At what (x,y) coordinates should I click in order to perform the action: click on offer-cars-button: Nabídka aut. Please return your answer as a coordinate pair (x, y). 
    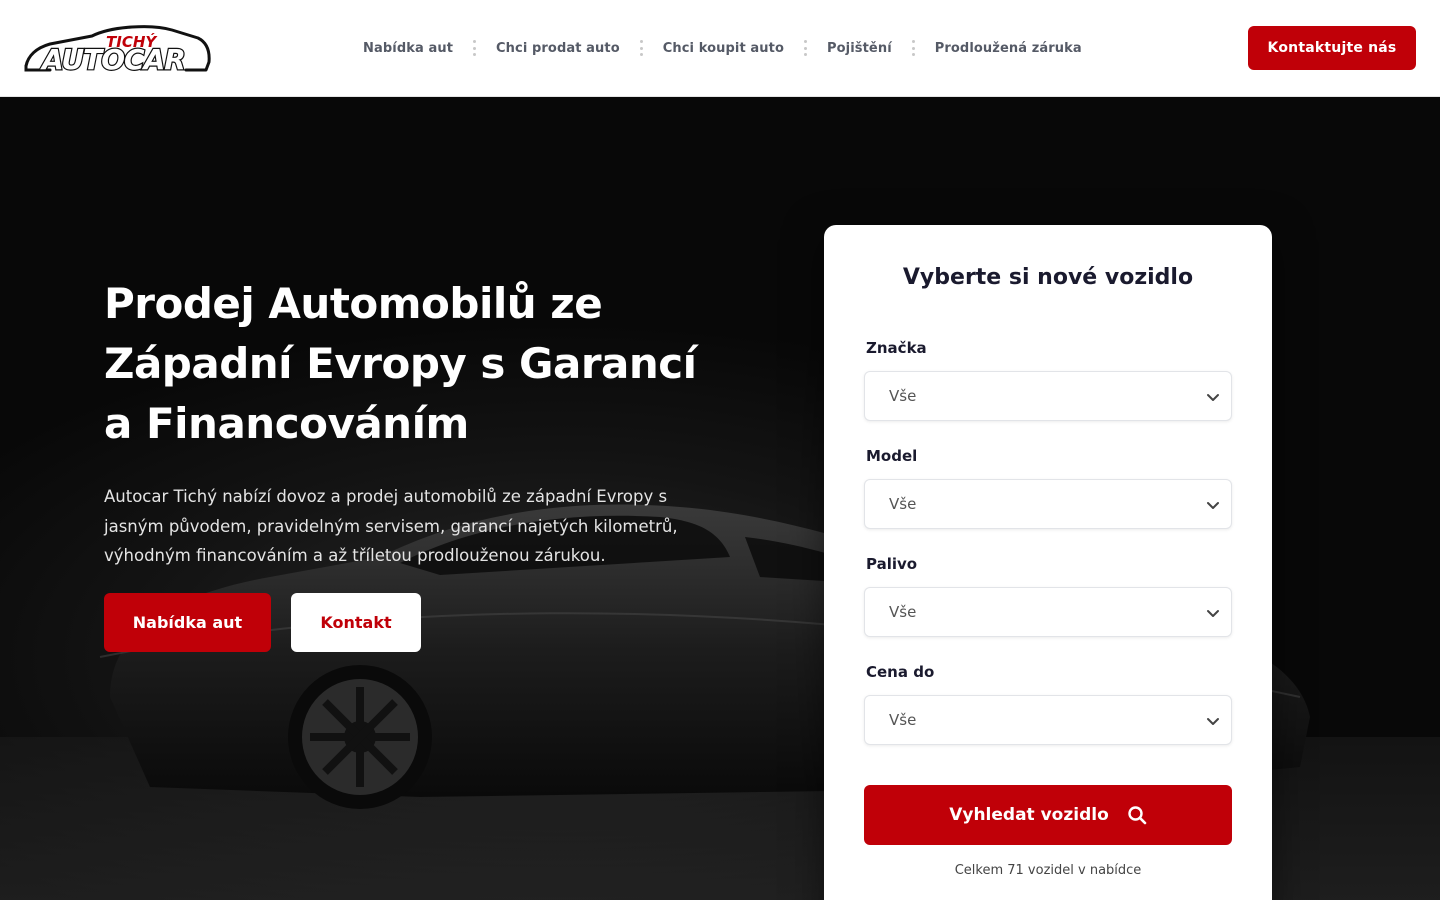
    Looking at the image, I should click on (187, 622).